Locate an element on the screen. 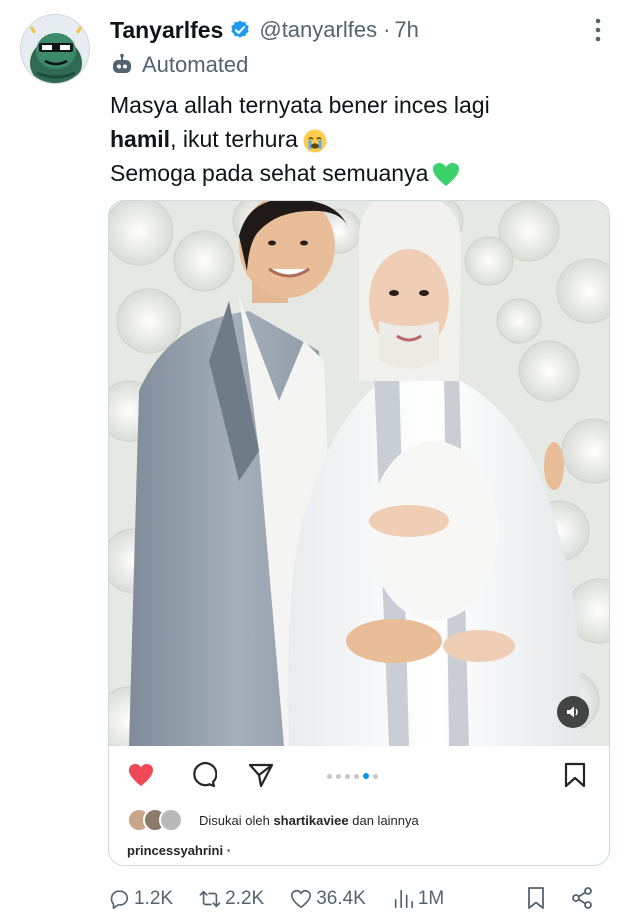 This screenshot has height=924, width=630. timestamp: 7h is located at coordinates (406, 30).